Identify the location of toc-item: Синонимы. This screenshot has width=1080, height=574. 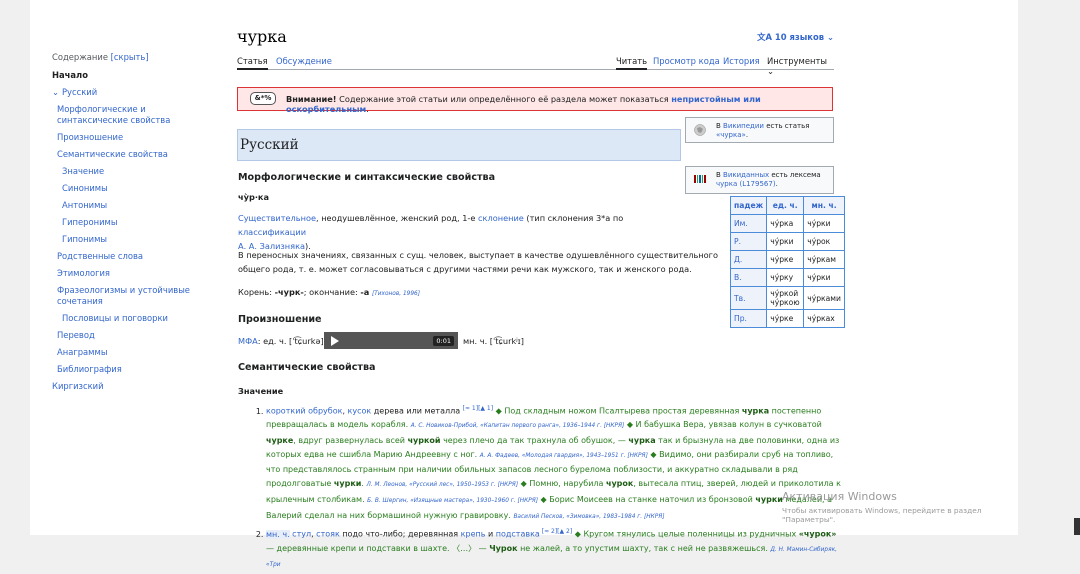
(127, 188).